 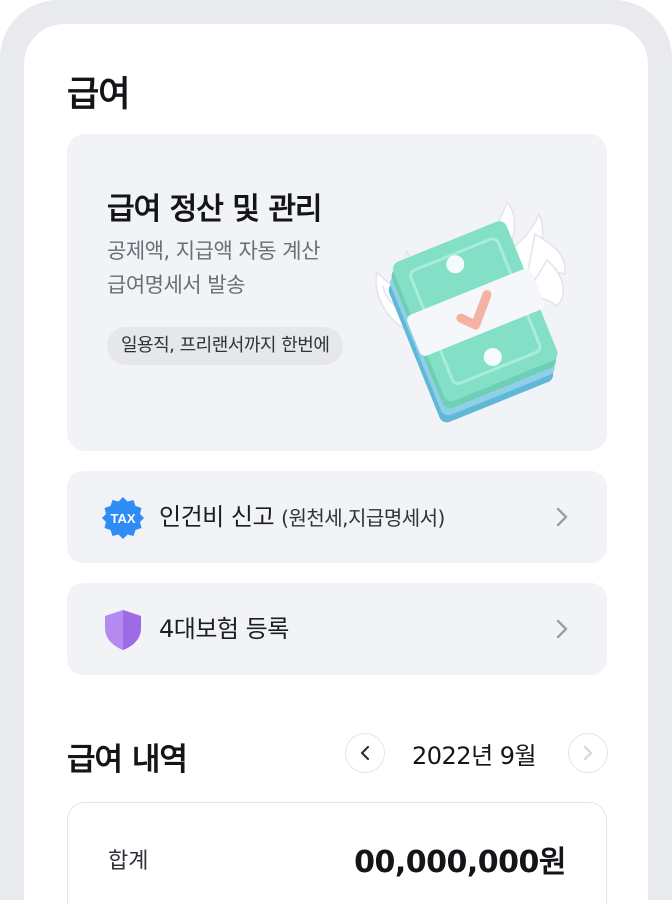 What do you see at coordinates (460, 862) in the screenshot?
I see `summary-amount: 00,000,000원` at bounding box center [460, 862].